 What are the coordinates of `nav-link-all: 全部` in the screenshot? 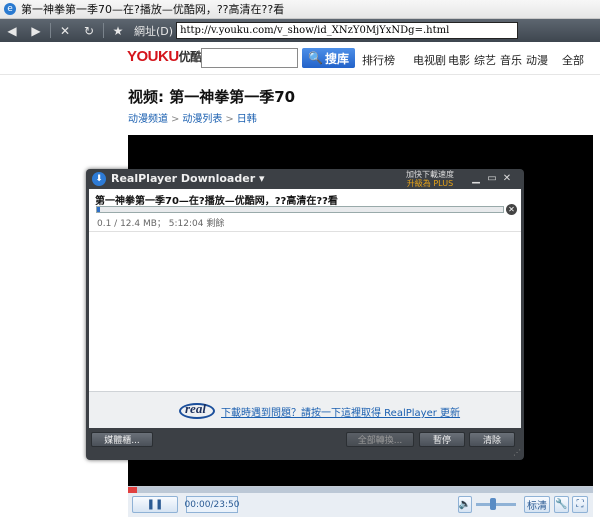 It's located at (573, 60).